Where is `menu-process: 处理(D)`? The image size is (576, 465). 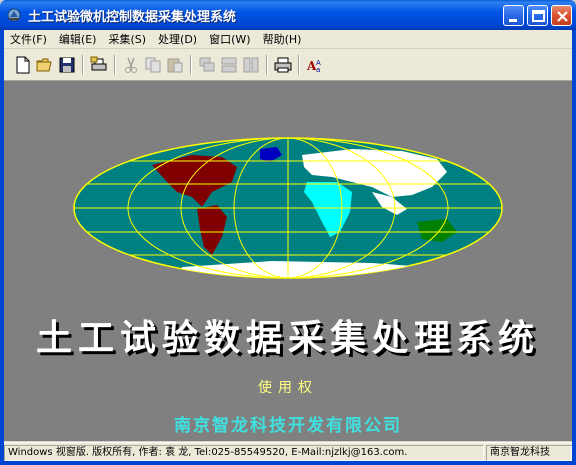
menu-process: 处理(D) is located at coordinates (177, 39).